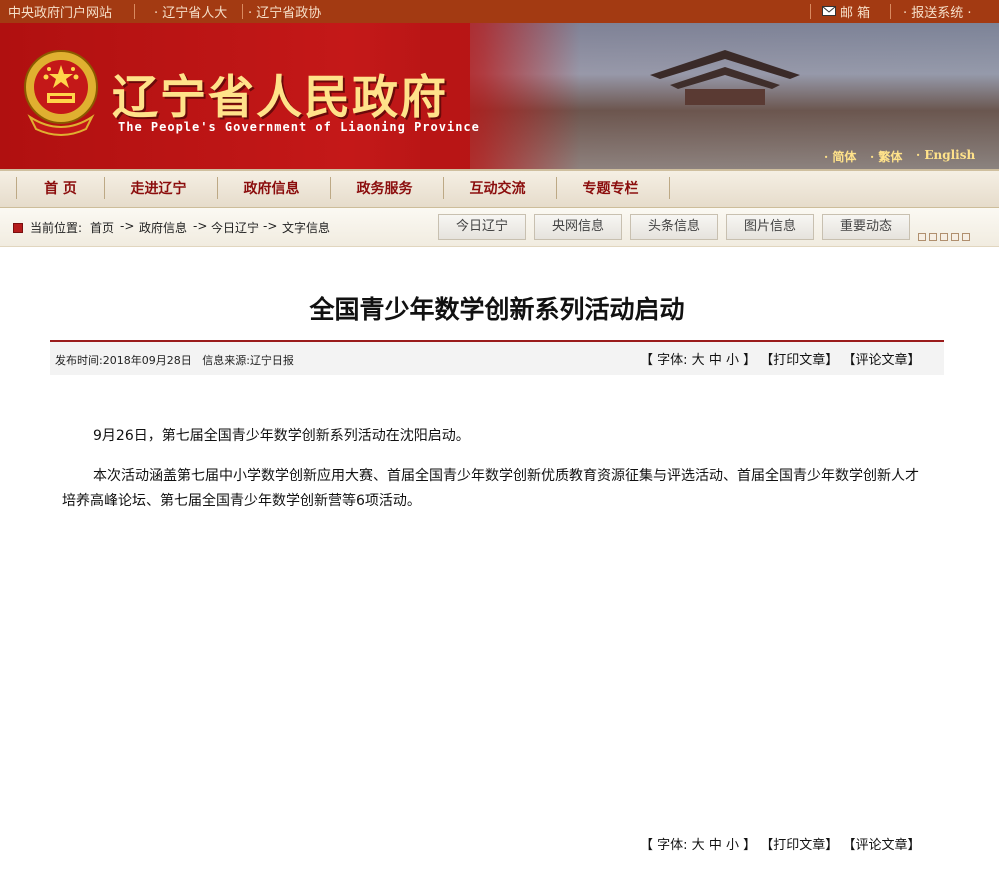 The width and height of the screenshot is (999, 879). Describe the element at coordinates (158, 189) in the screenshot. I see `nav-about-liaoning: 走进辽宁` at that location.